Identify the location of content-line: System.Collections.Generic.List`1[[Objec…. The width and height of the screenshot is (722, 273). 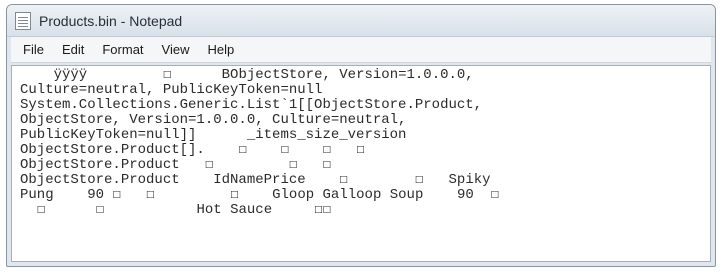
(251, 105).